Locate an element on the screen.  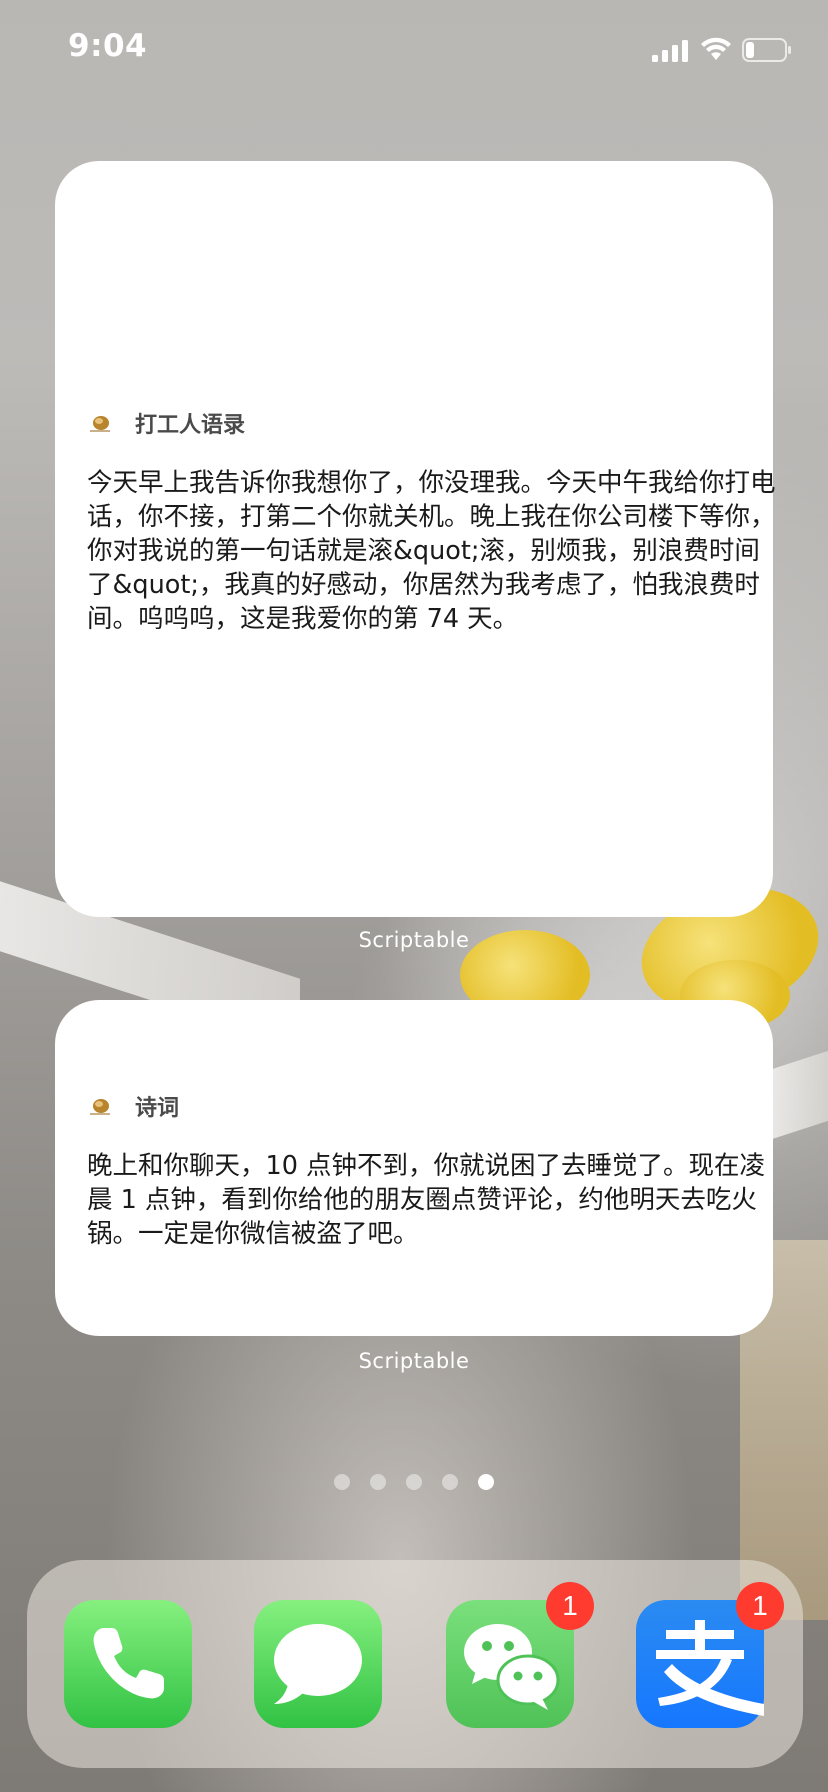
status-bar: 9:04 is located at coordinates (414, 50).